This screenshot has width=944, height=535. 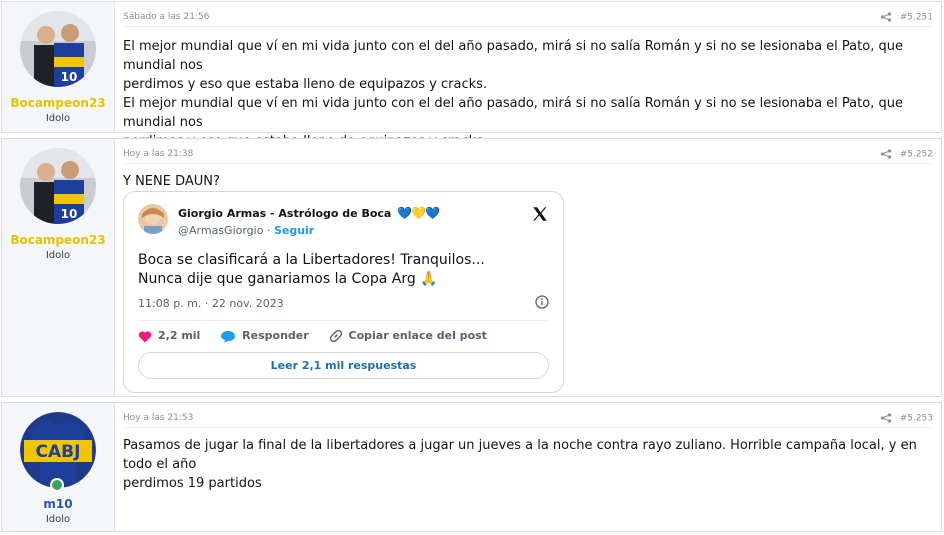 I want to click on post-actions: #5.251, so click(x=906, y=17).